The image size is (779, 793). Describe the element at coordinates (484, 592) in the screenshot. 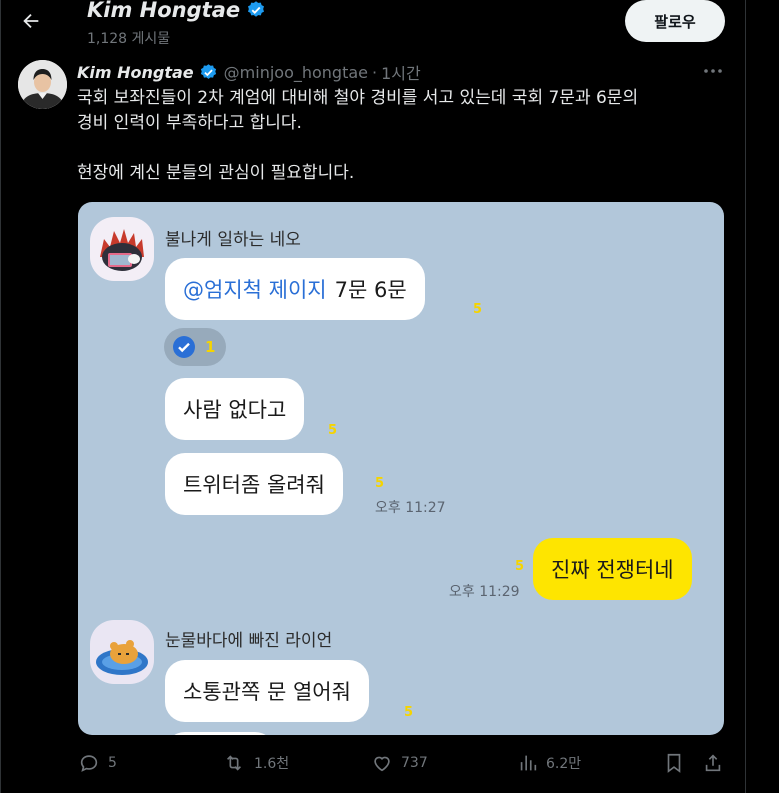

I see `chat-timestamp: 오후 11:29` at that location.